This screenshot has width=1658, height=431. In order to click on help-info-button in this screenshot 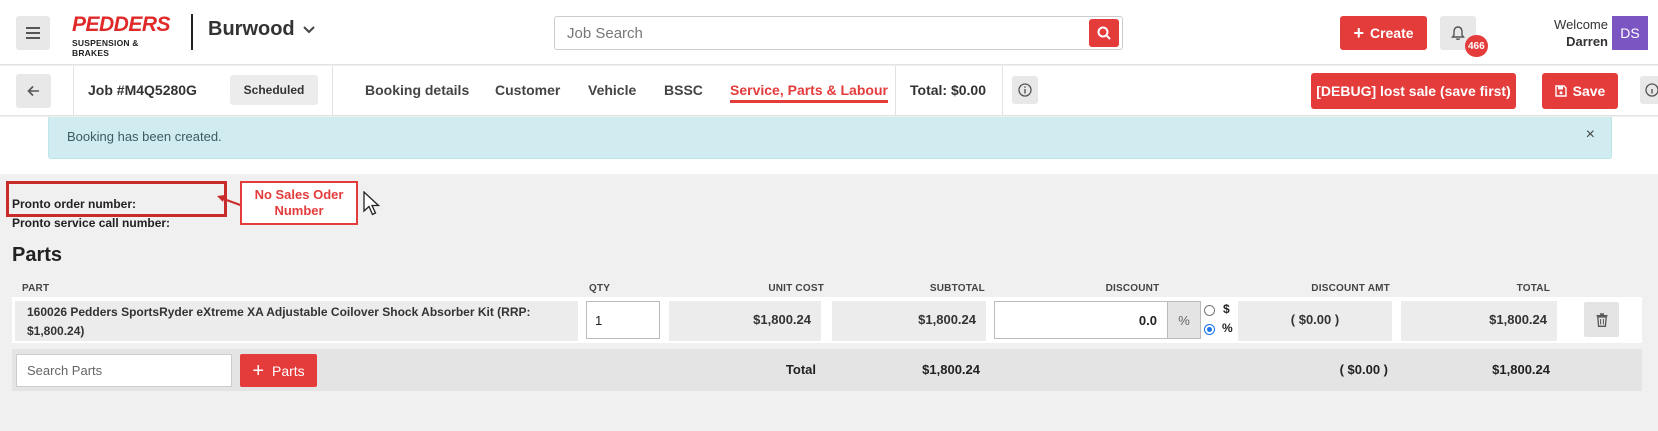, I will do `click(1649, 90)`.